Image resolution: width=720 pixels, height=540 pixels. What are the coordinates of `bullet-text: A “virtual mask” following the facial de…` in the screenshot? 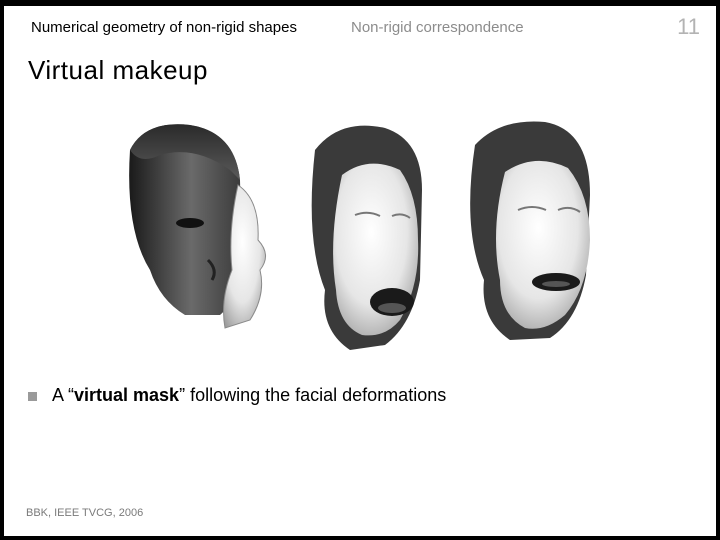 It's located at (249, 395).